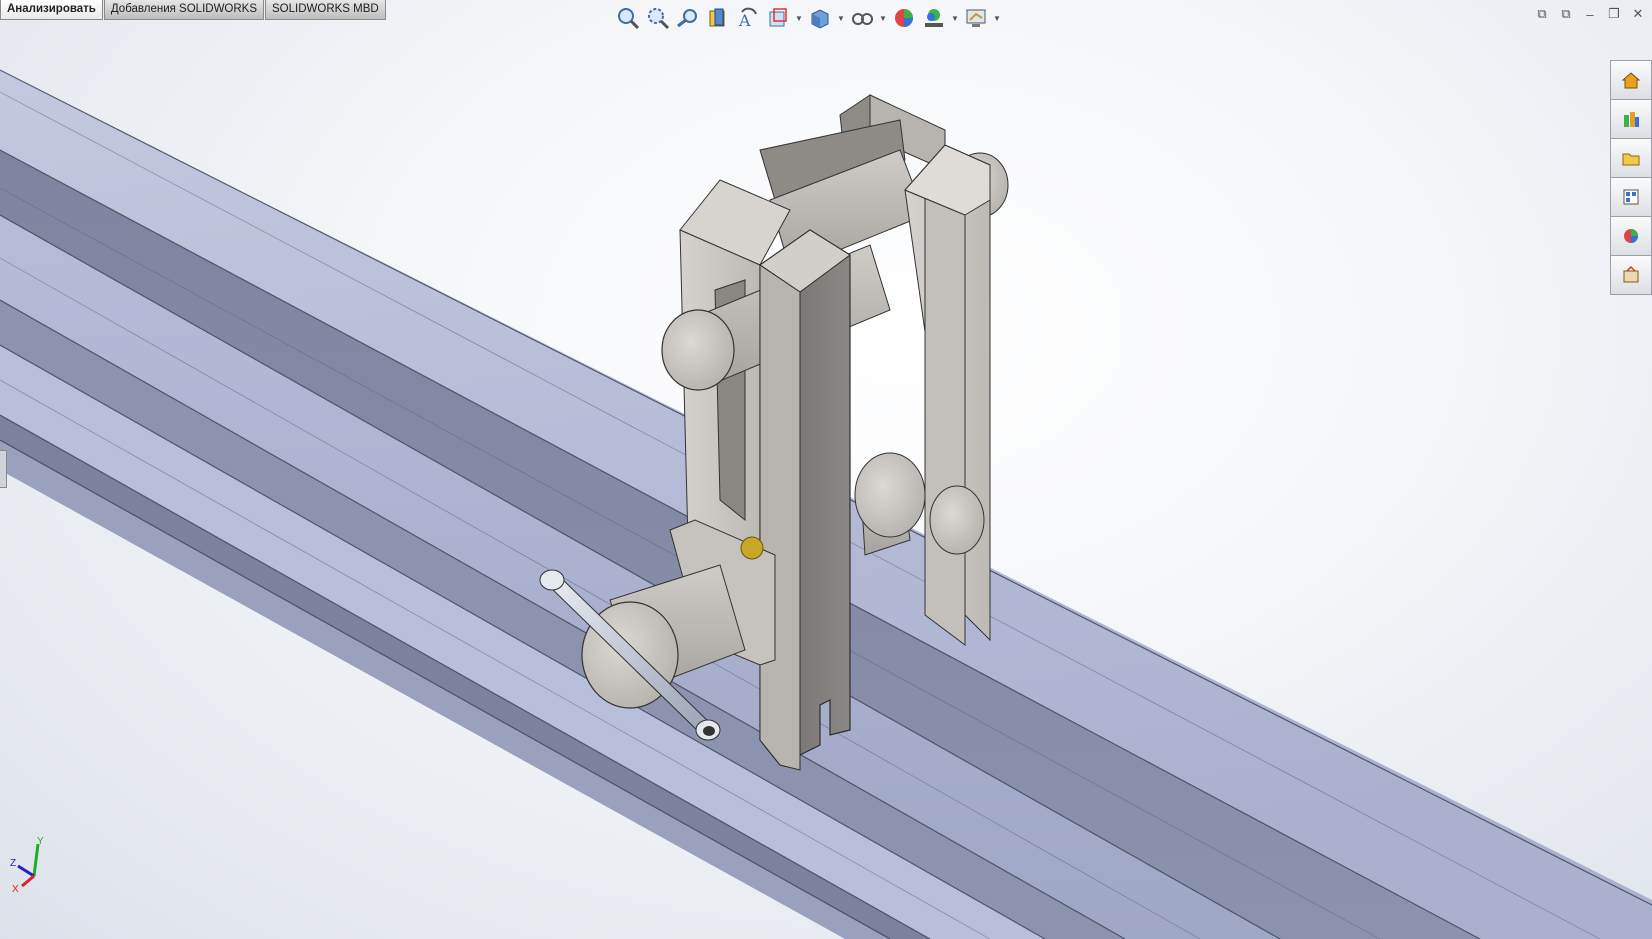 This screenshot has height=939, width=1652. What do you see at coordinates (36, 860) in the screenshot?
I see `triad-y-axis` at bounding box center [36, 860].